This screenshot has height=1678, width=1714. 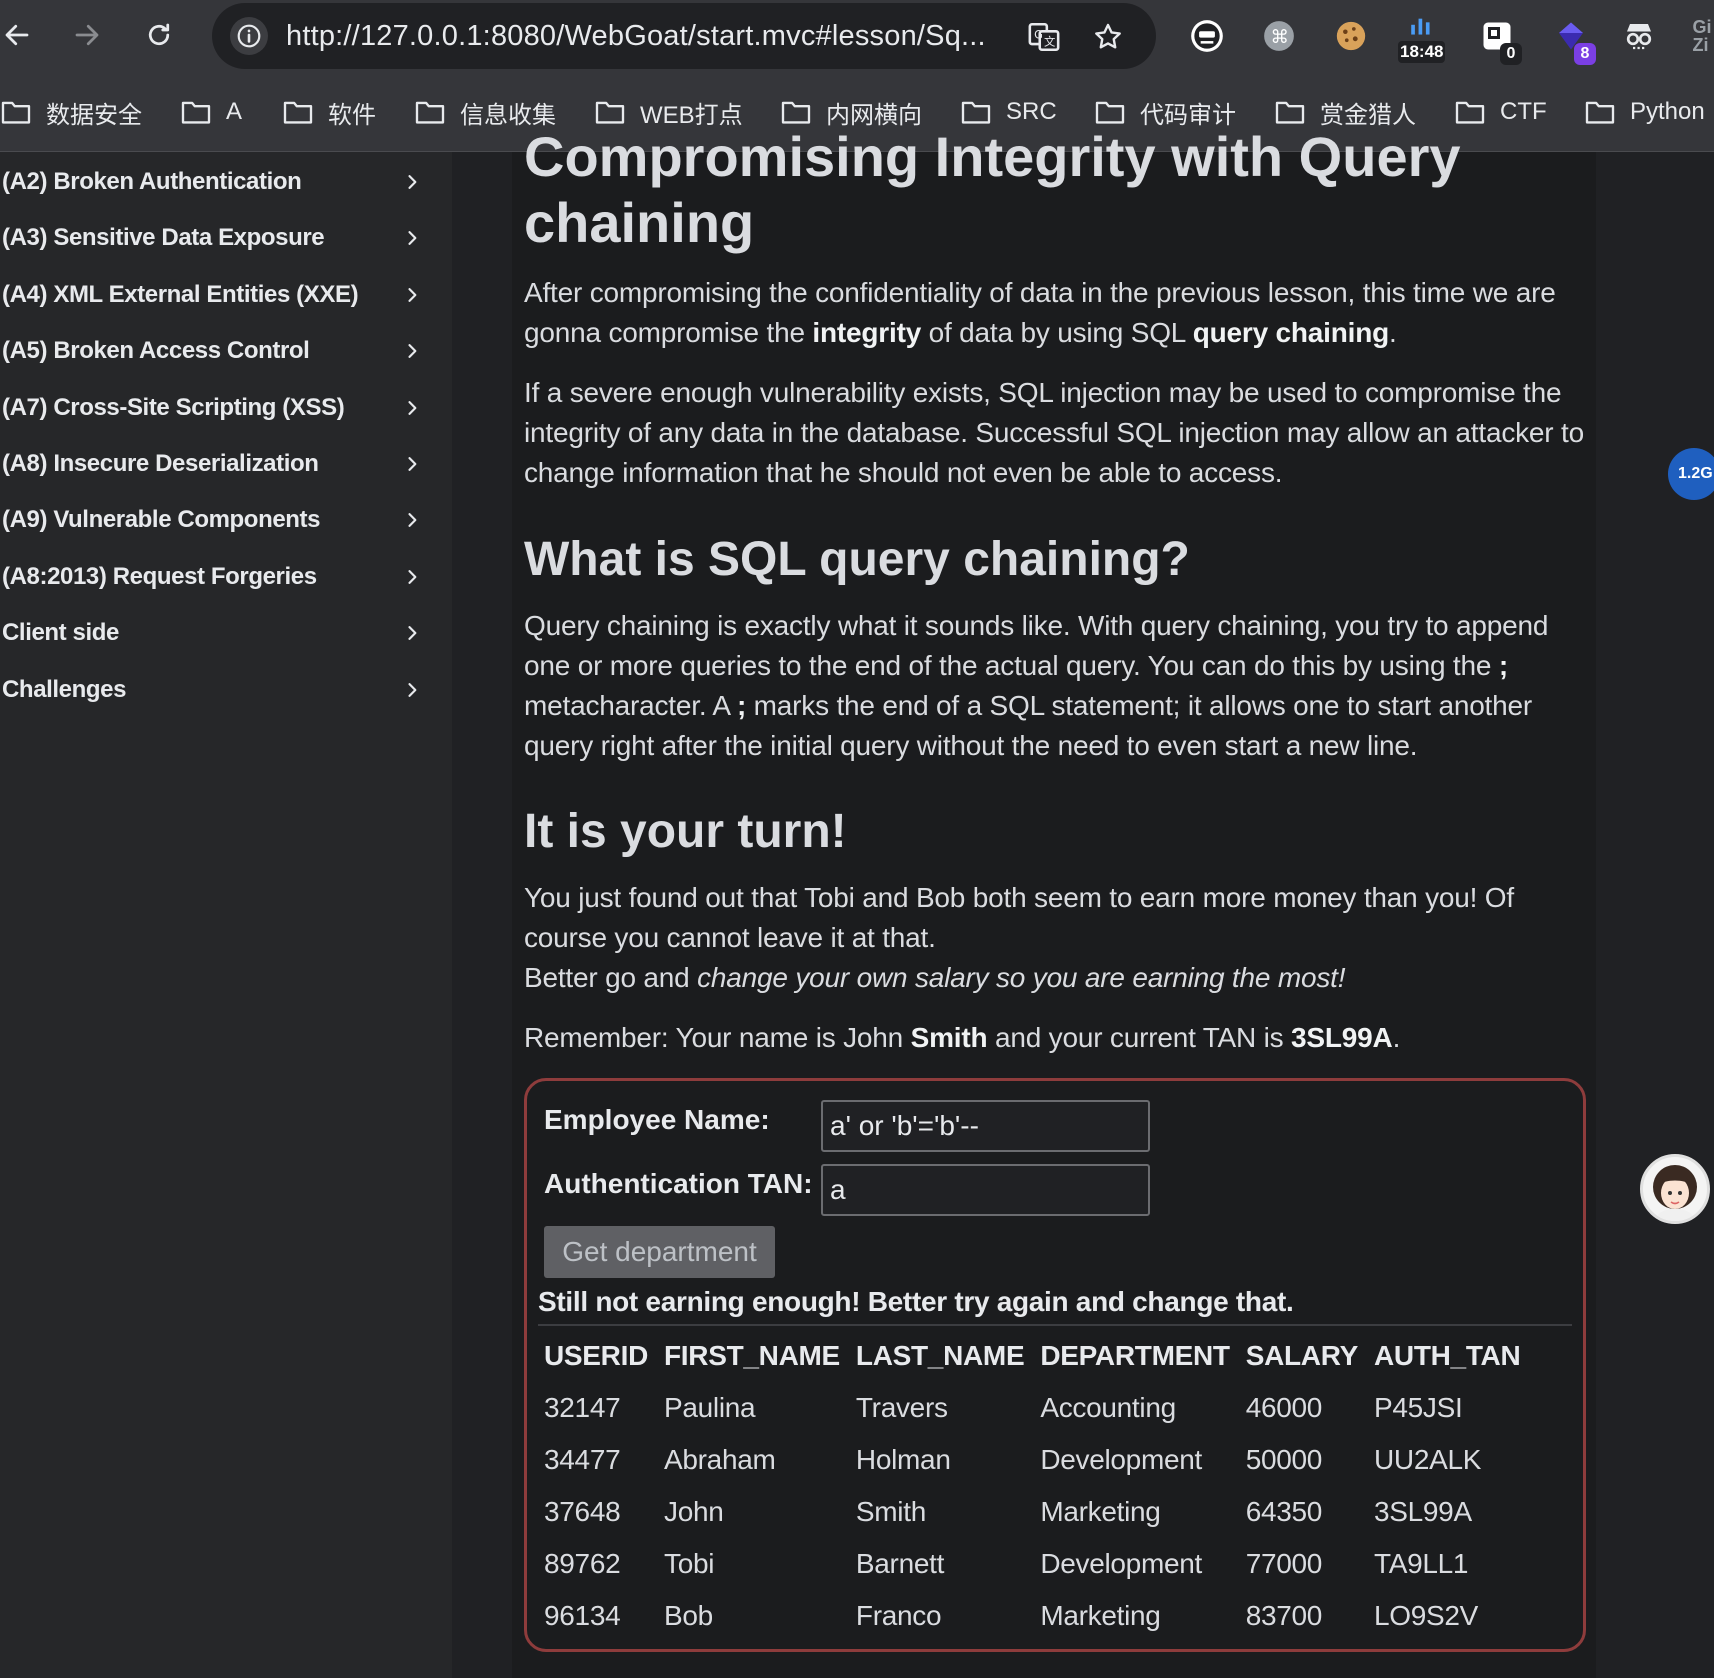 What do you see at coordinates (1044, 37) in the screenshot?
I see `translate-icon: G文` at bounding box center [1044, 37].